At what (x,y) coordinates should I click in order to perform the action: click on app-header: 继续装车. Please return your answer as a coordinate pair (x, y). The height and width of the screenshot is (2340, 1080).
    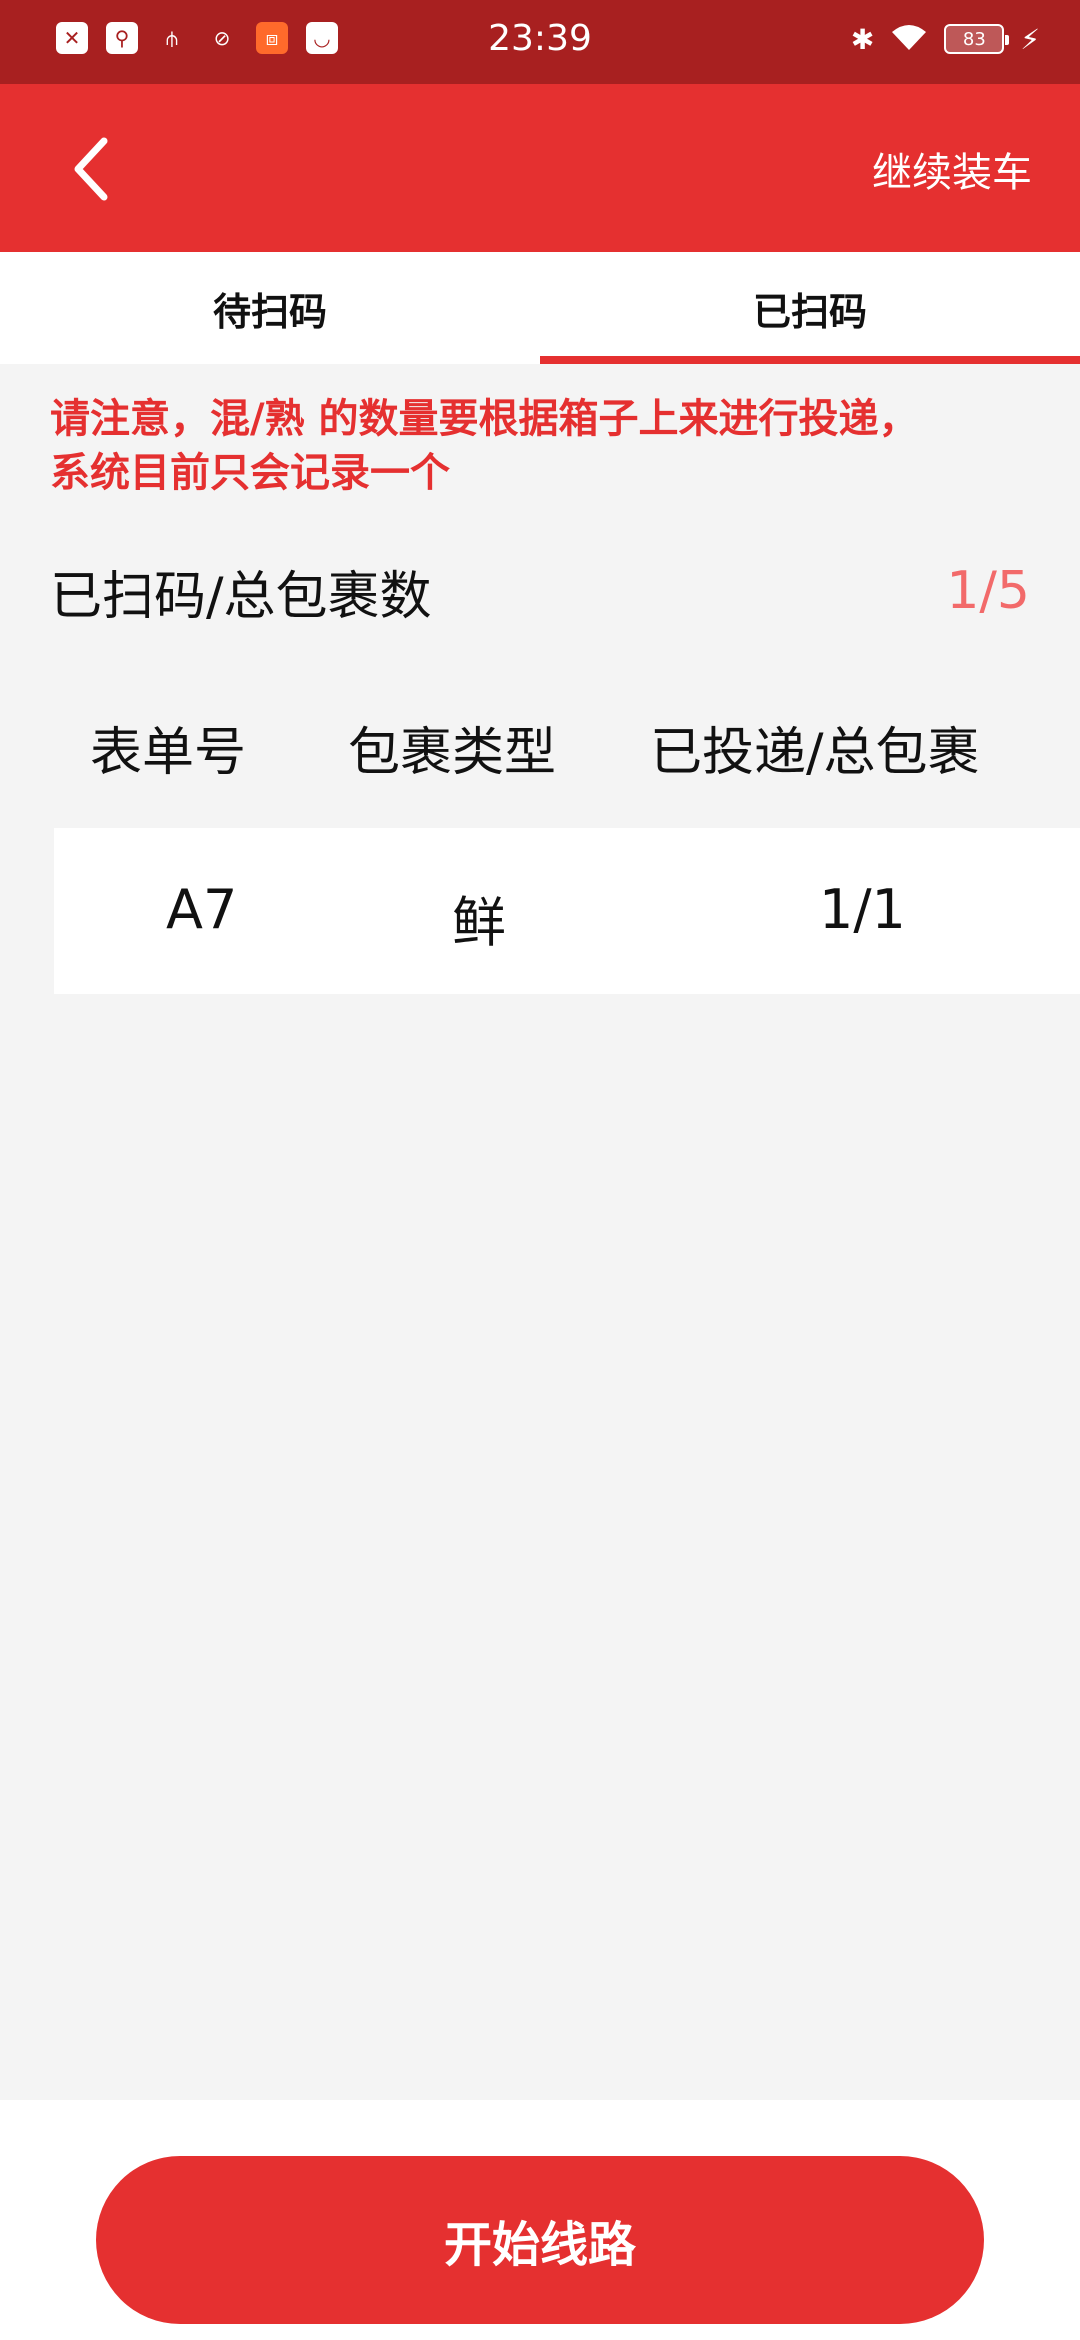
    Looking at the image, I should click on (540, 168).